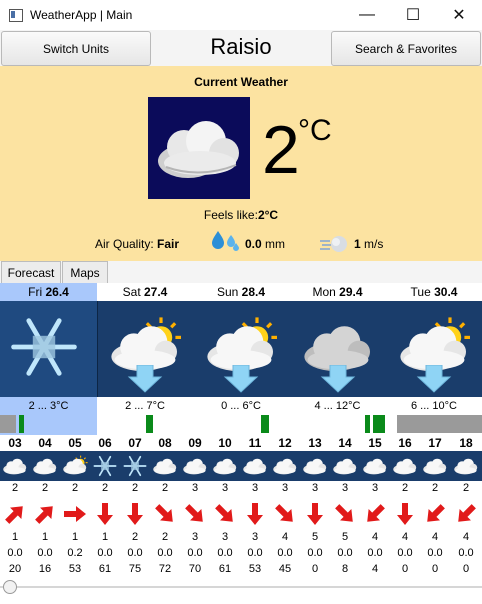 This screenshot has width=482, height=604. Describe the element at coordinates (195, 569) in the screenshot. I see `hourly-precip-probability: 70` at that location.